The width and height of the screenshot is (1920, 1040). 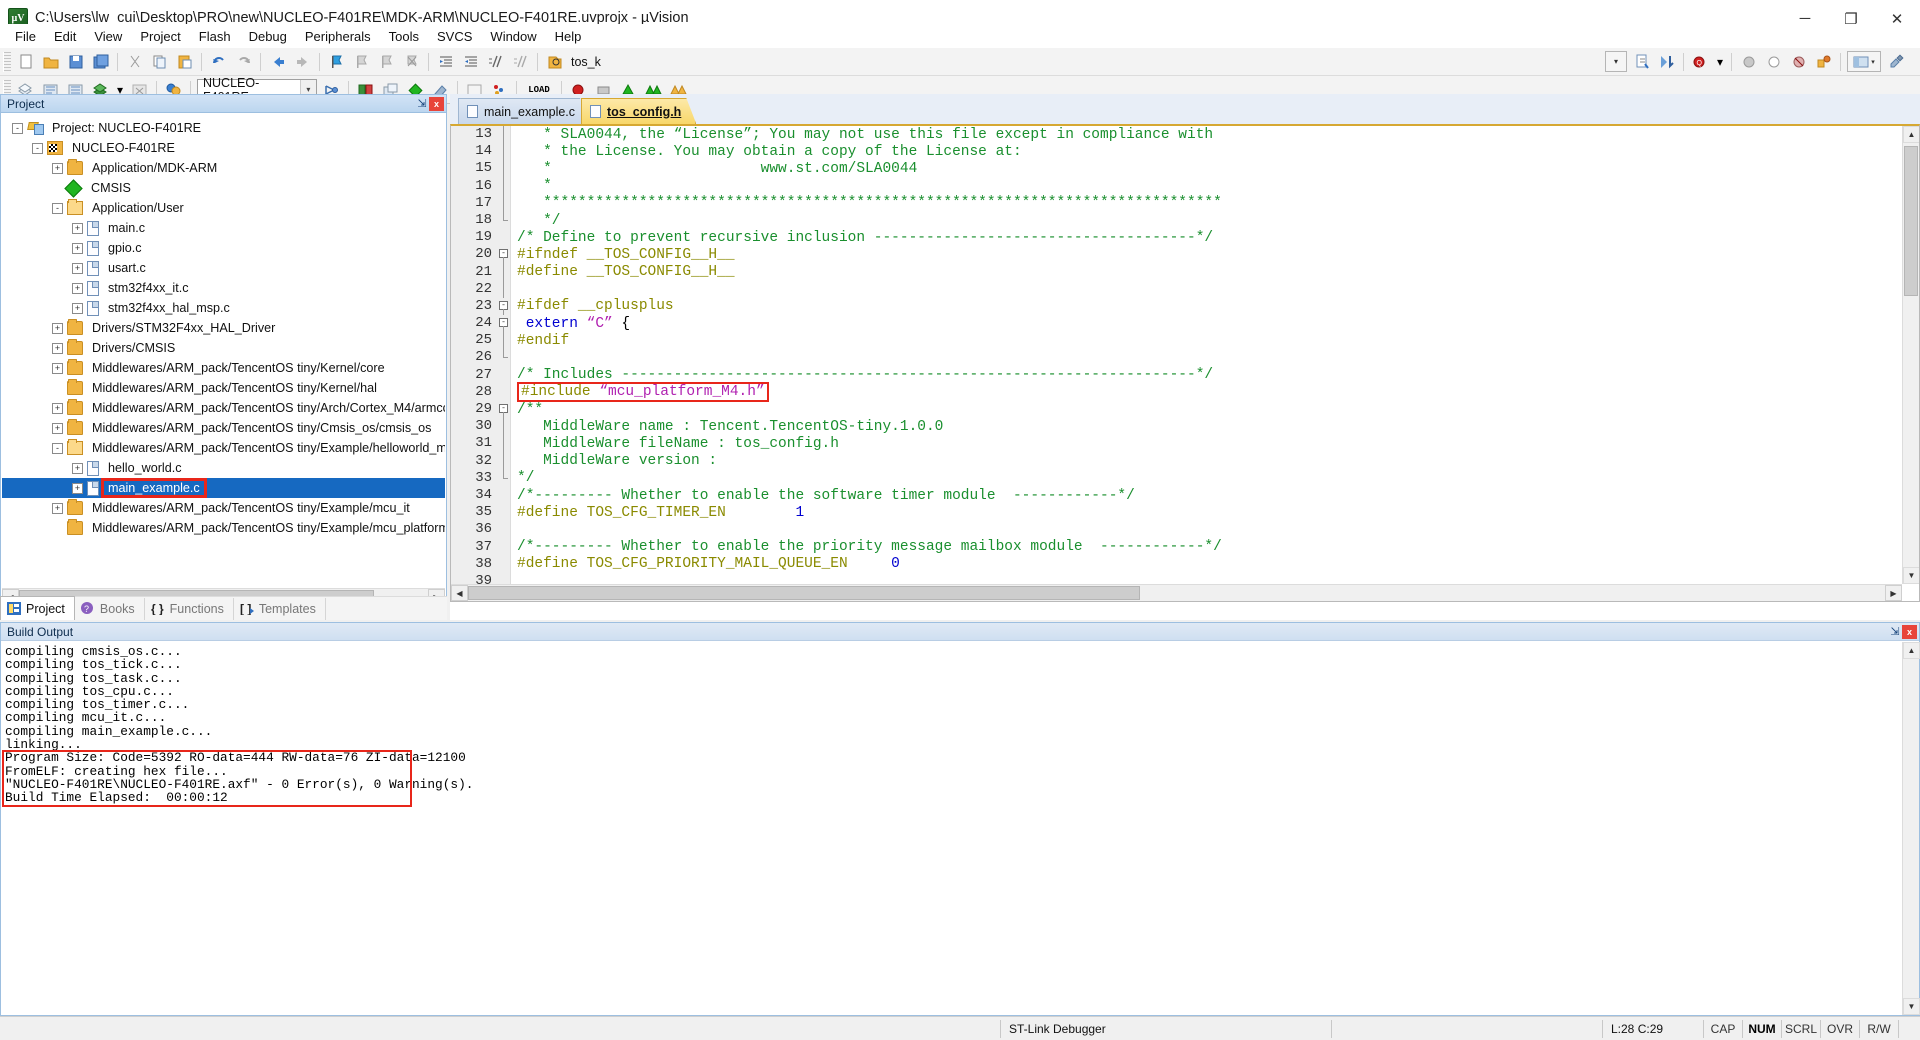 What do you see at coordinates (1911, 828) in the screenshot?
I see `build-vscrollbar: ▲ ▼` at bounding box center [1911, 828].